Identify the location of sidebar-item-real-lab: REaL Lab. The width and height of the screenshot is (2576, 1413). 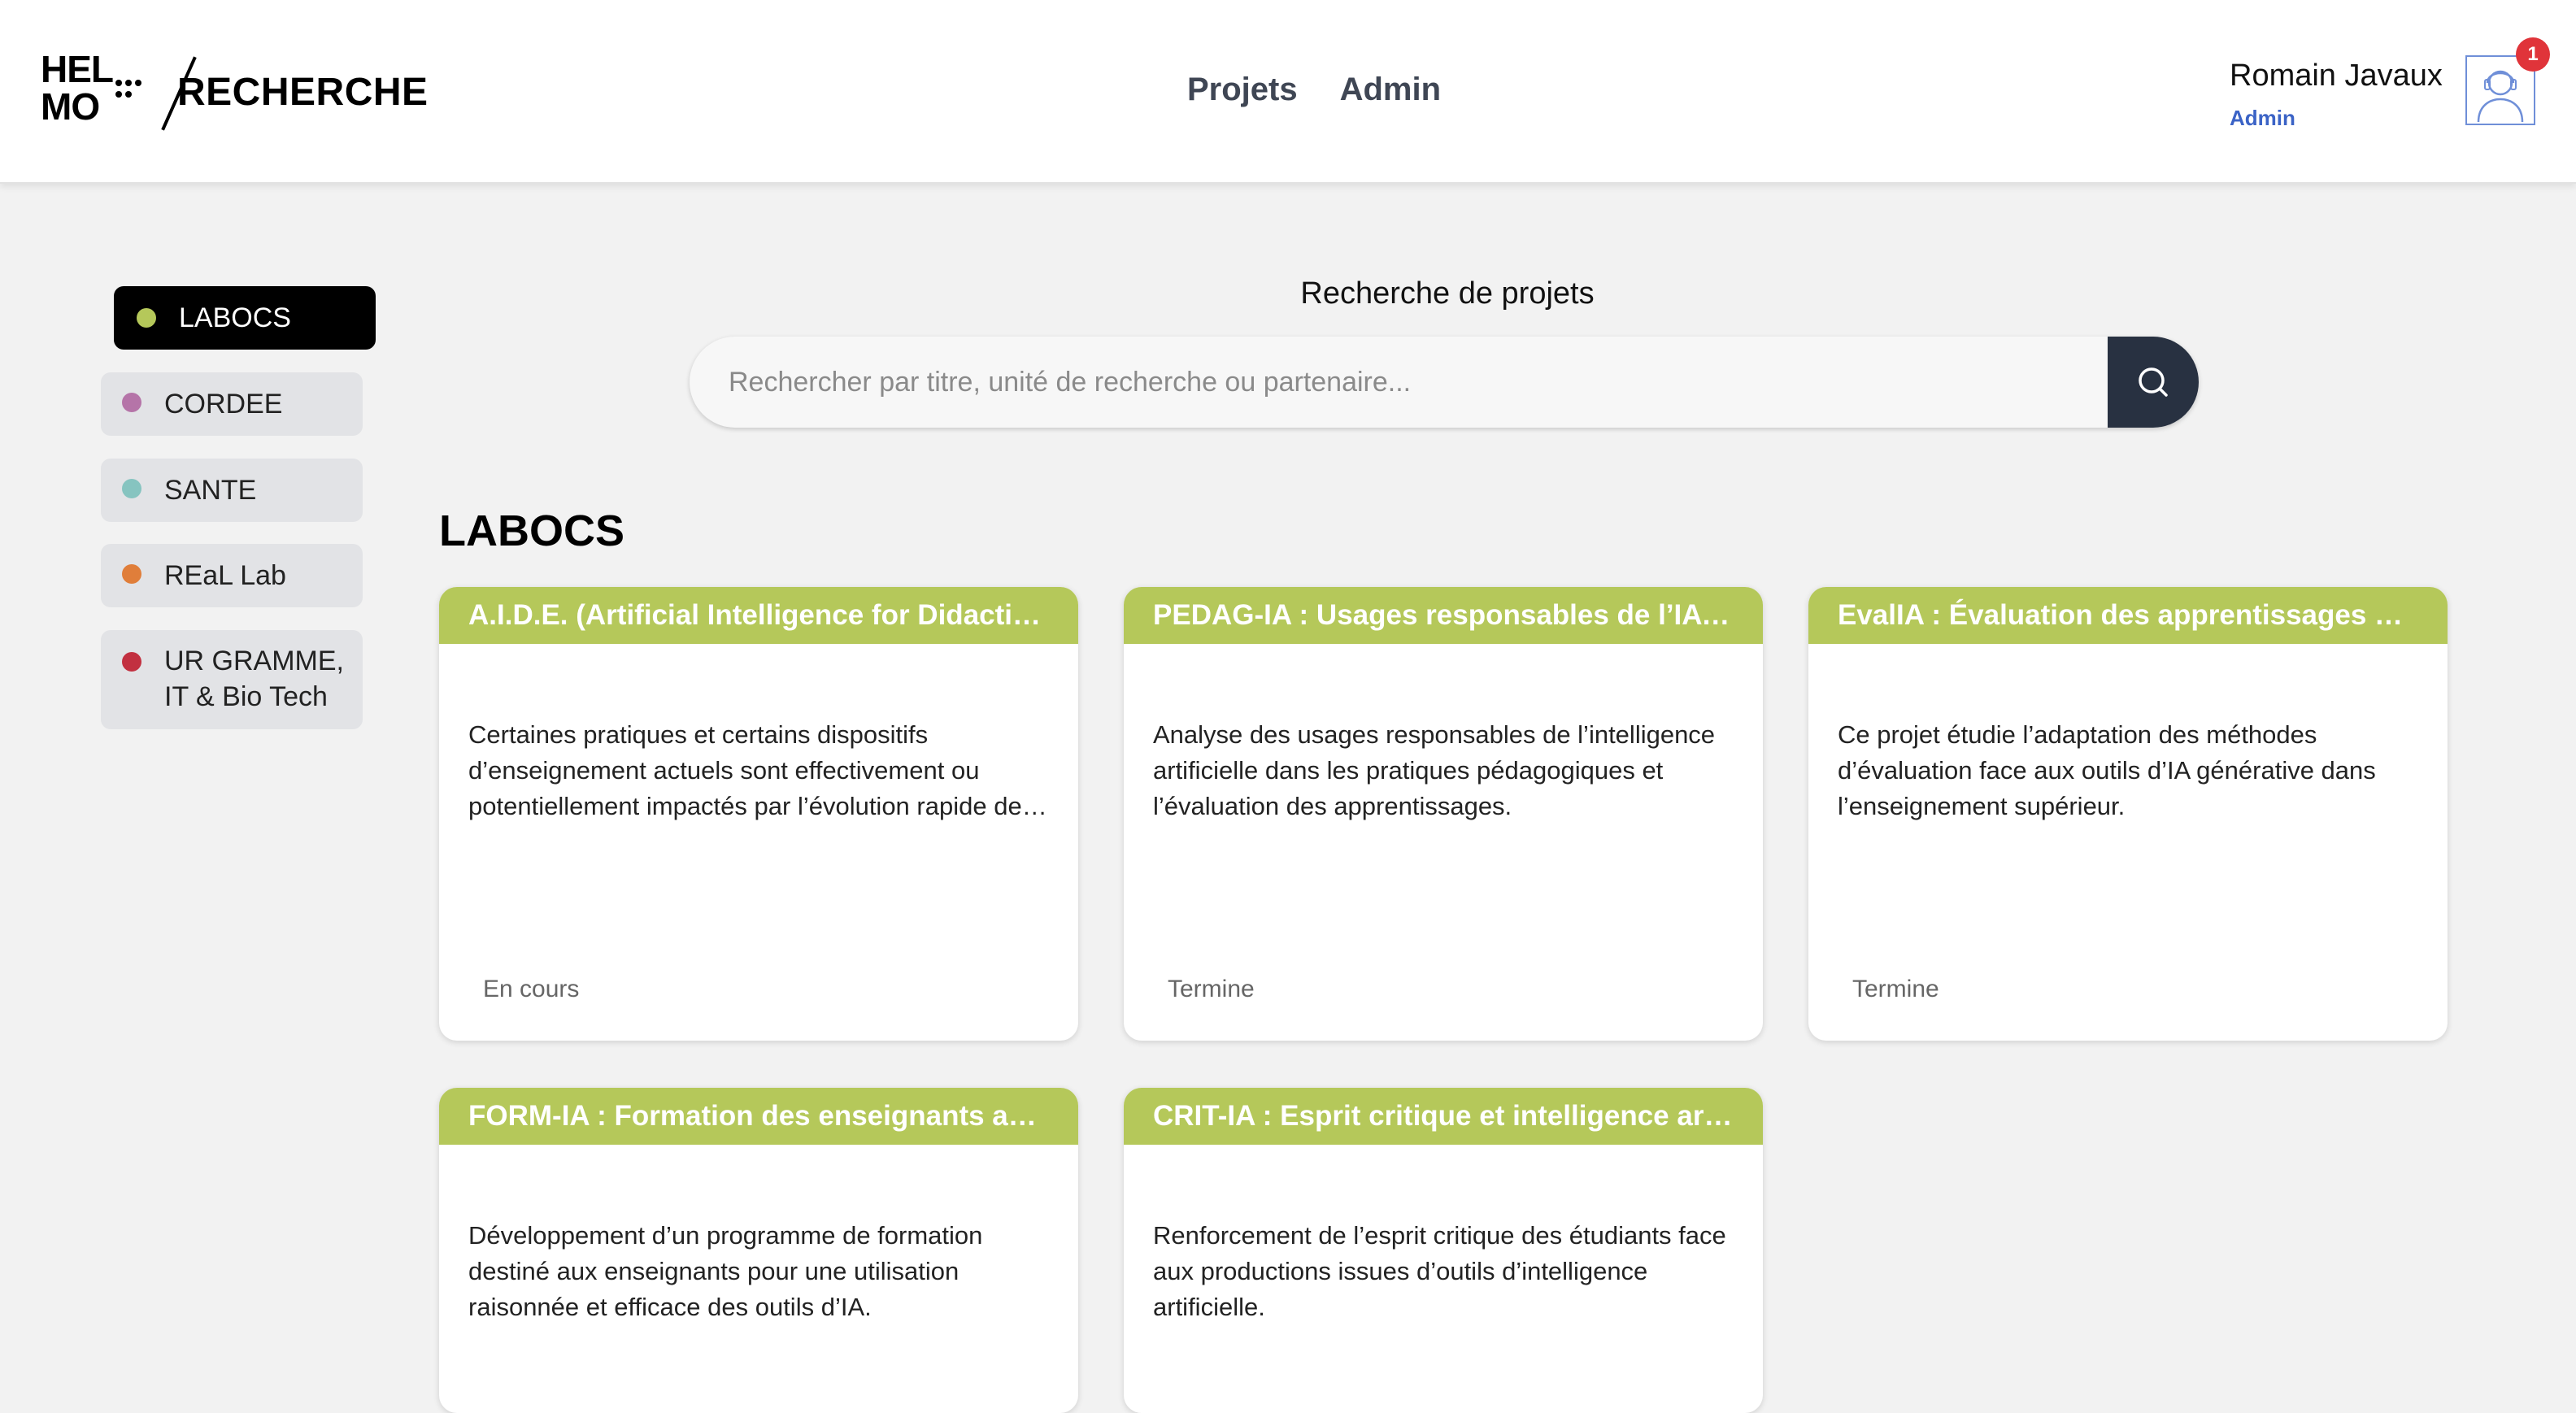
(232, 575).